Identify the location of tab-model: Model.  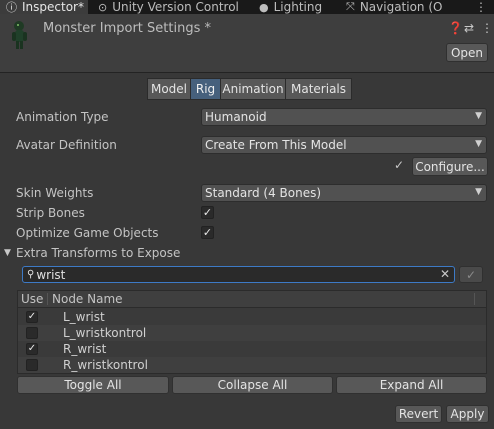
(169, 89).